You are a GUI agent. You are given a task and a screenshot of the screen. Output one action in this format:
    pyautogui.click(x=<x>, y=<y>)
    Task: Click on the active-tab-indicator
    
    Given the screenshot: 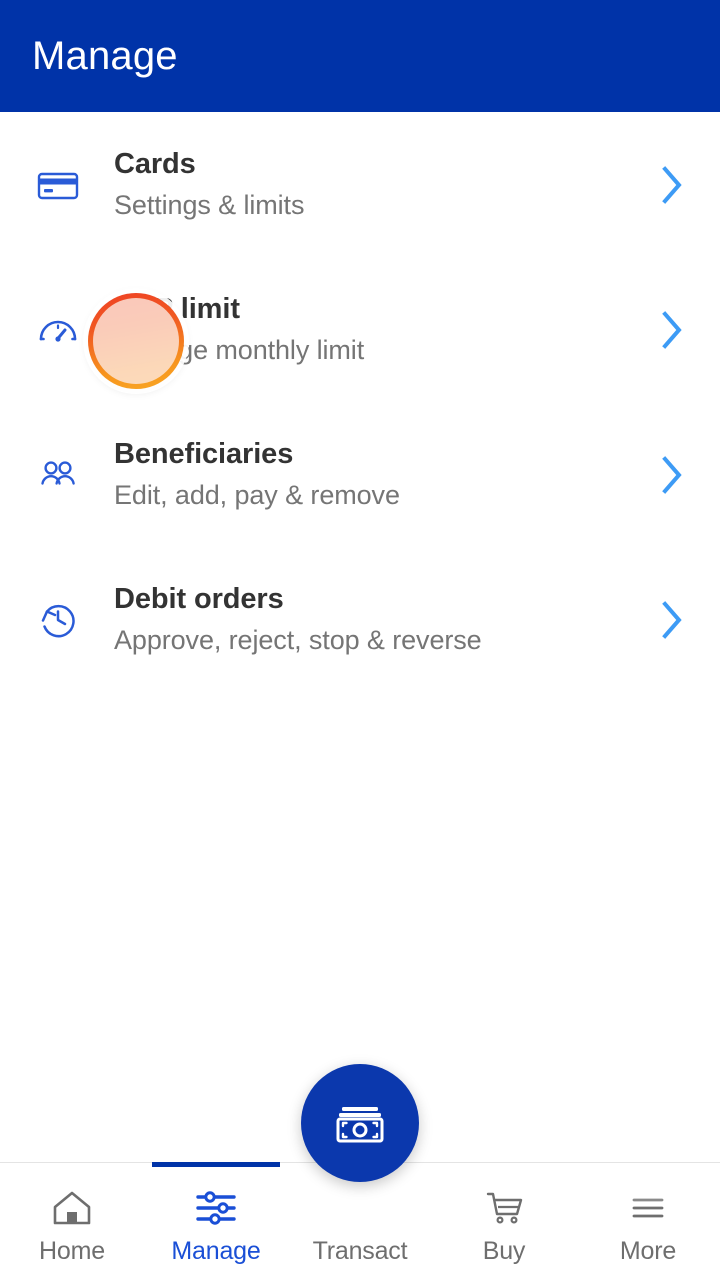 What is the action you would take?
    pyautogui.click(x=216, y=1164)
    